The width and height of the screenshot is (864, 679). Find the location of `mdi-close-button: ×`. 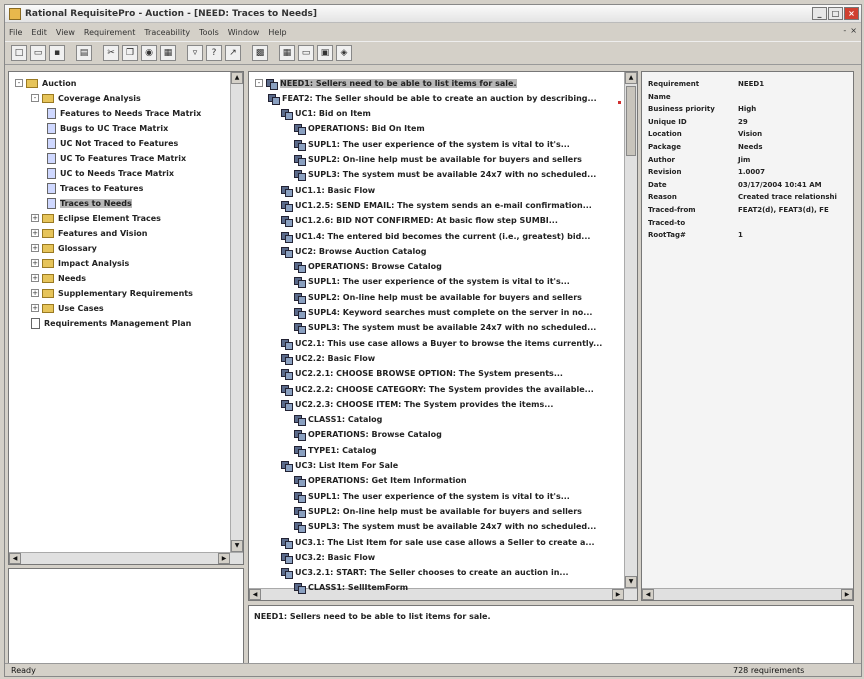

mdi-close-button: × is located at coordinates (853, 30).